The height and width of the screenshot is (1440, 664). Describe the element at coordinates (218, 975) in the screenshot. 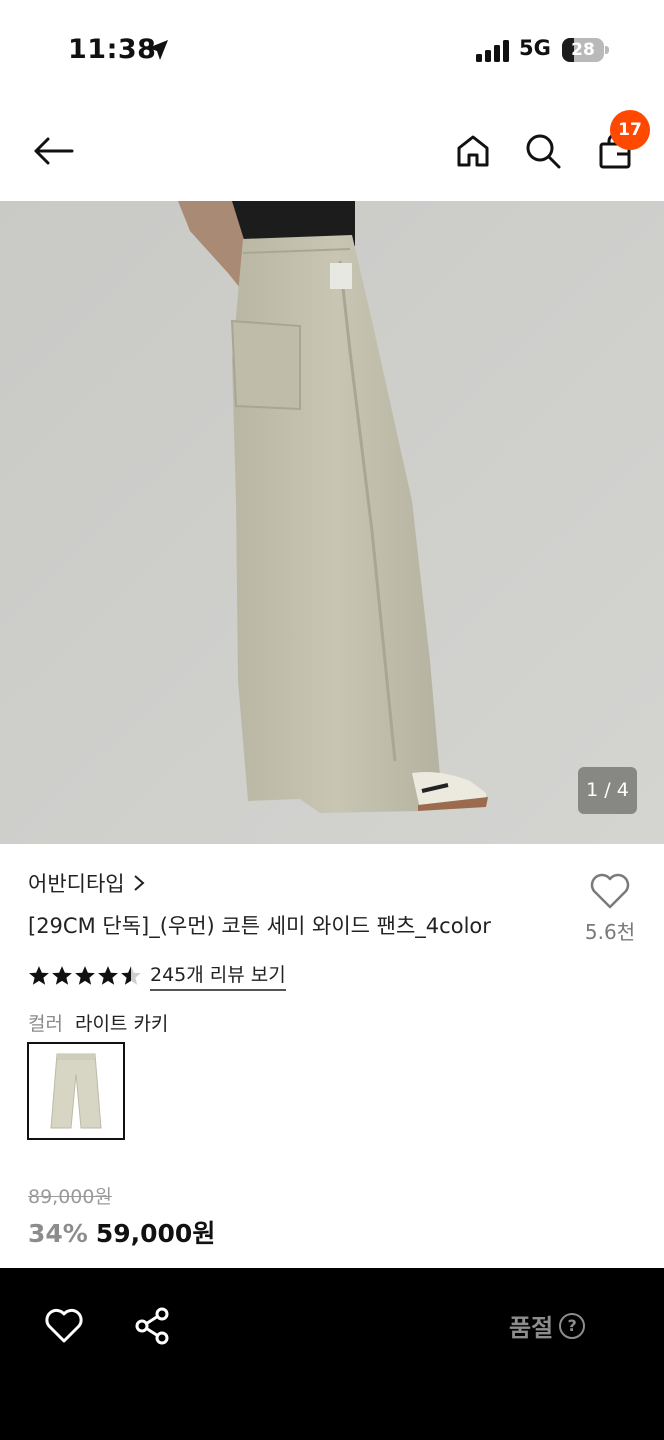

I see `review-link: 245개 리뷰 보기` at that location.